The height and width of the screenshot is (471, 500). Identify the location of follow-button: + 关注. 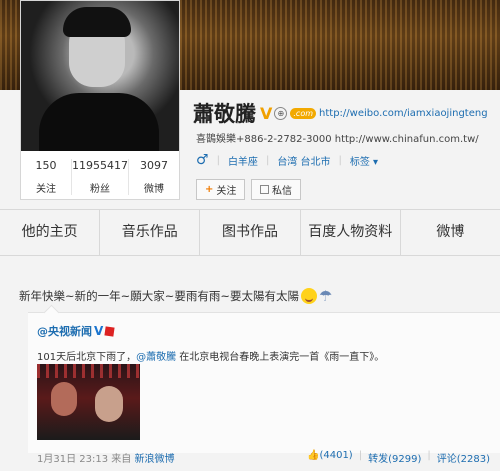
(221, 189).